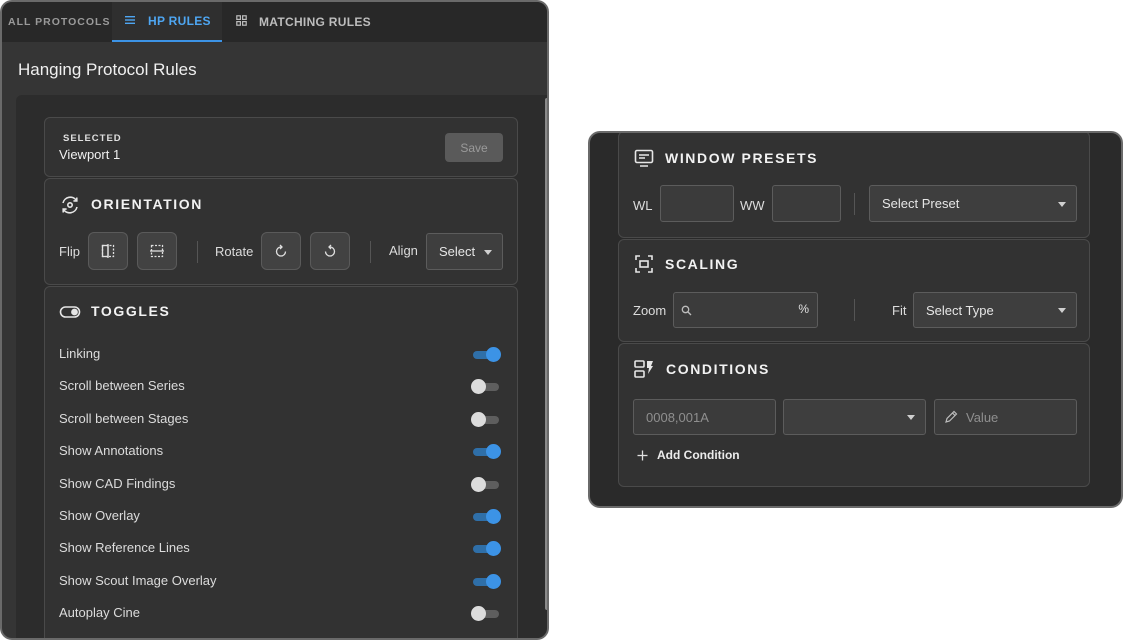 This screenshot has height=640, width=1123. I want to click on ww-input, so click(806, 203).